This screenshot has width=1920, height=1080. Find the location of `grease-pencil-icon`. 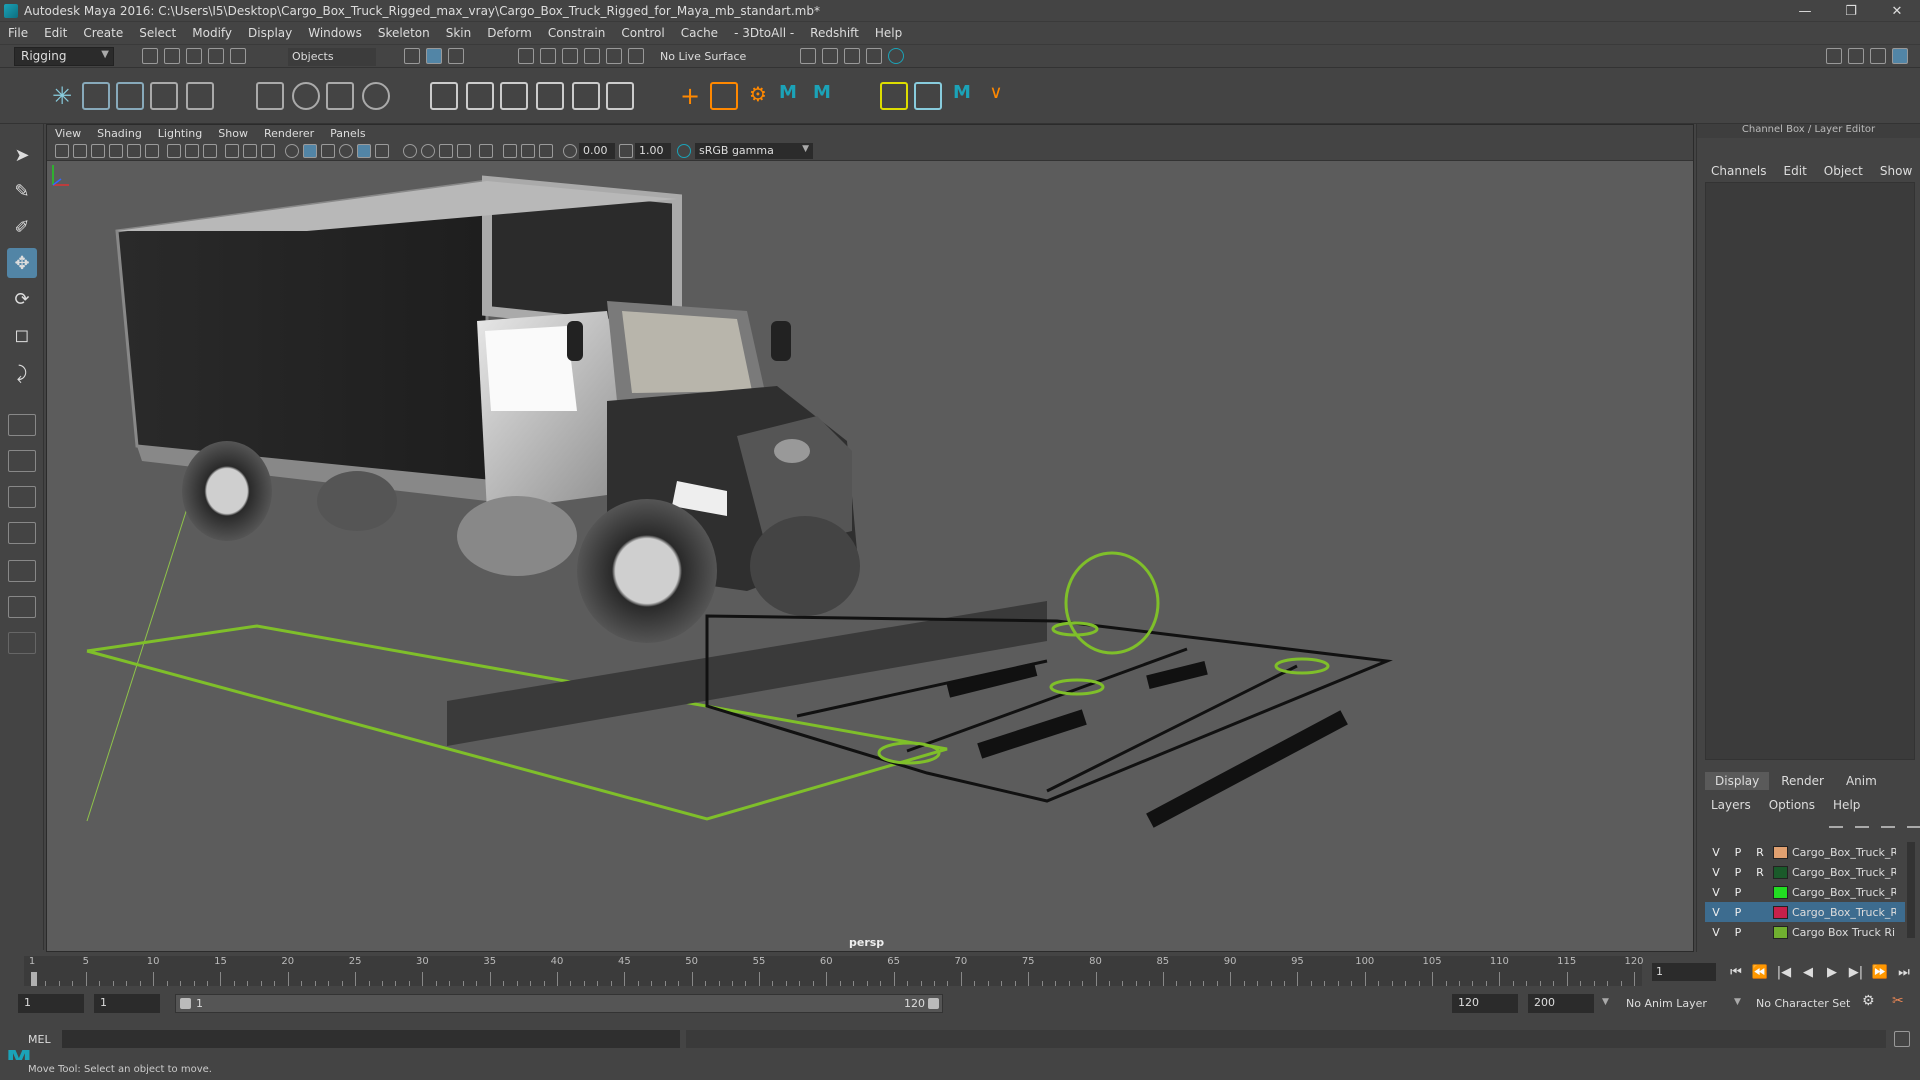

grease-pencil-icon is located at coordinates (152, 151).